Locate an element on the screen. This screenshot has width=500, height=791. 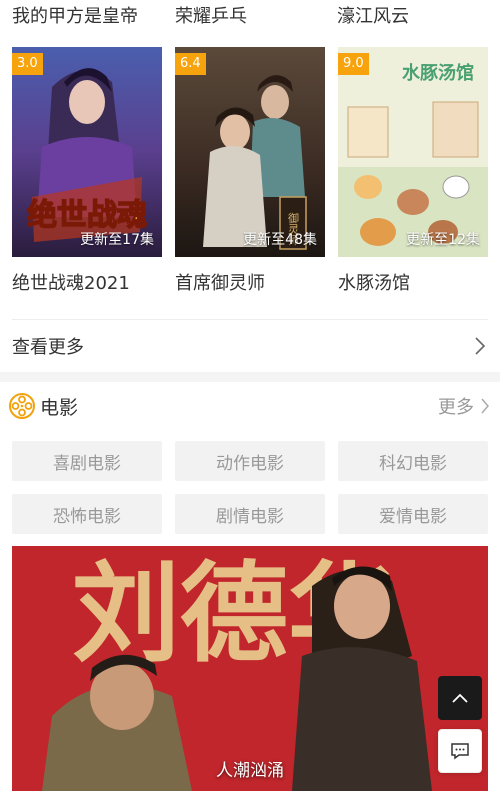
more-label: 更多 is located at coordinates (456, 407).